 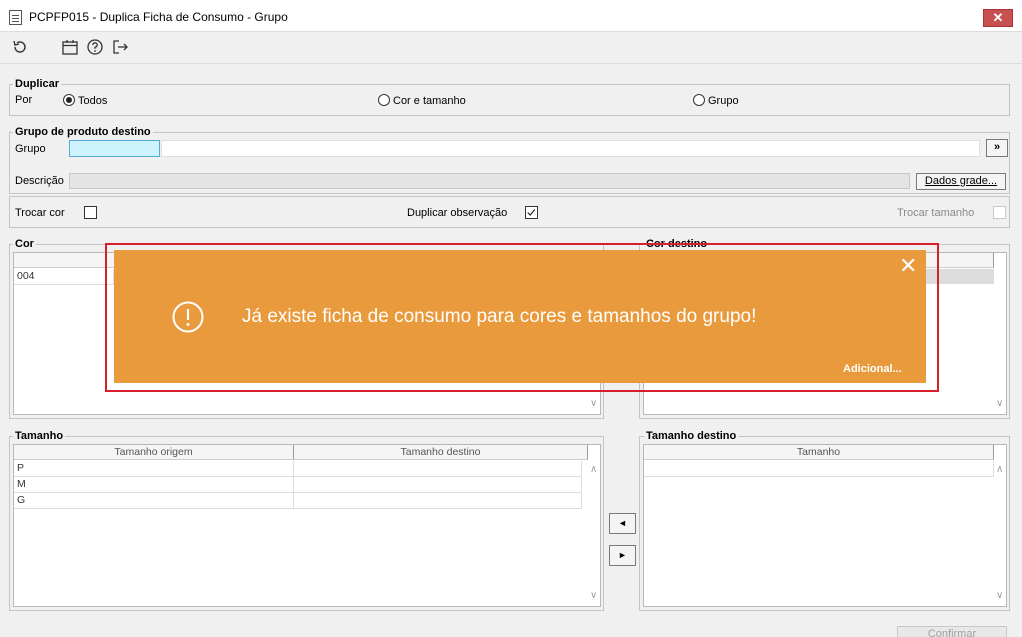 What do you see at coordinates (93, 101) in the screenshot?
I see `radio-todos-label: Todos` at bounding box center [93, 101].